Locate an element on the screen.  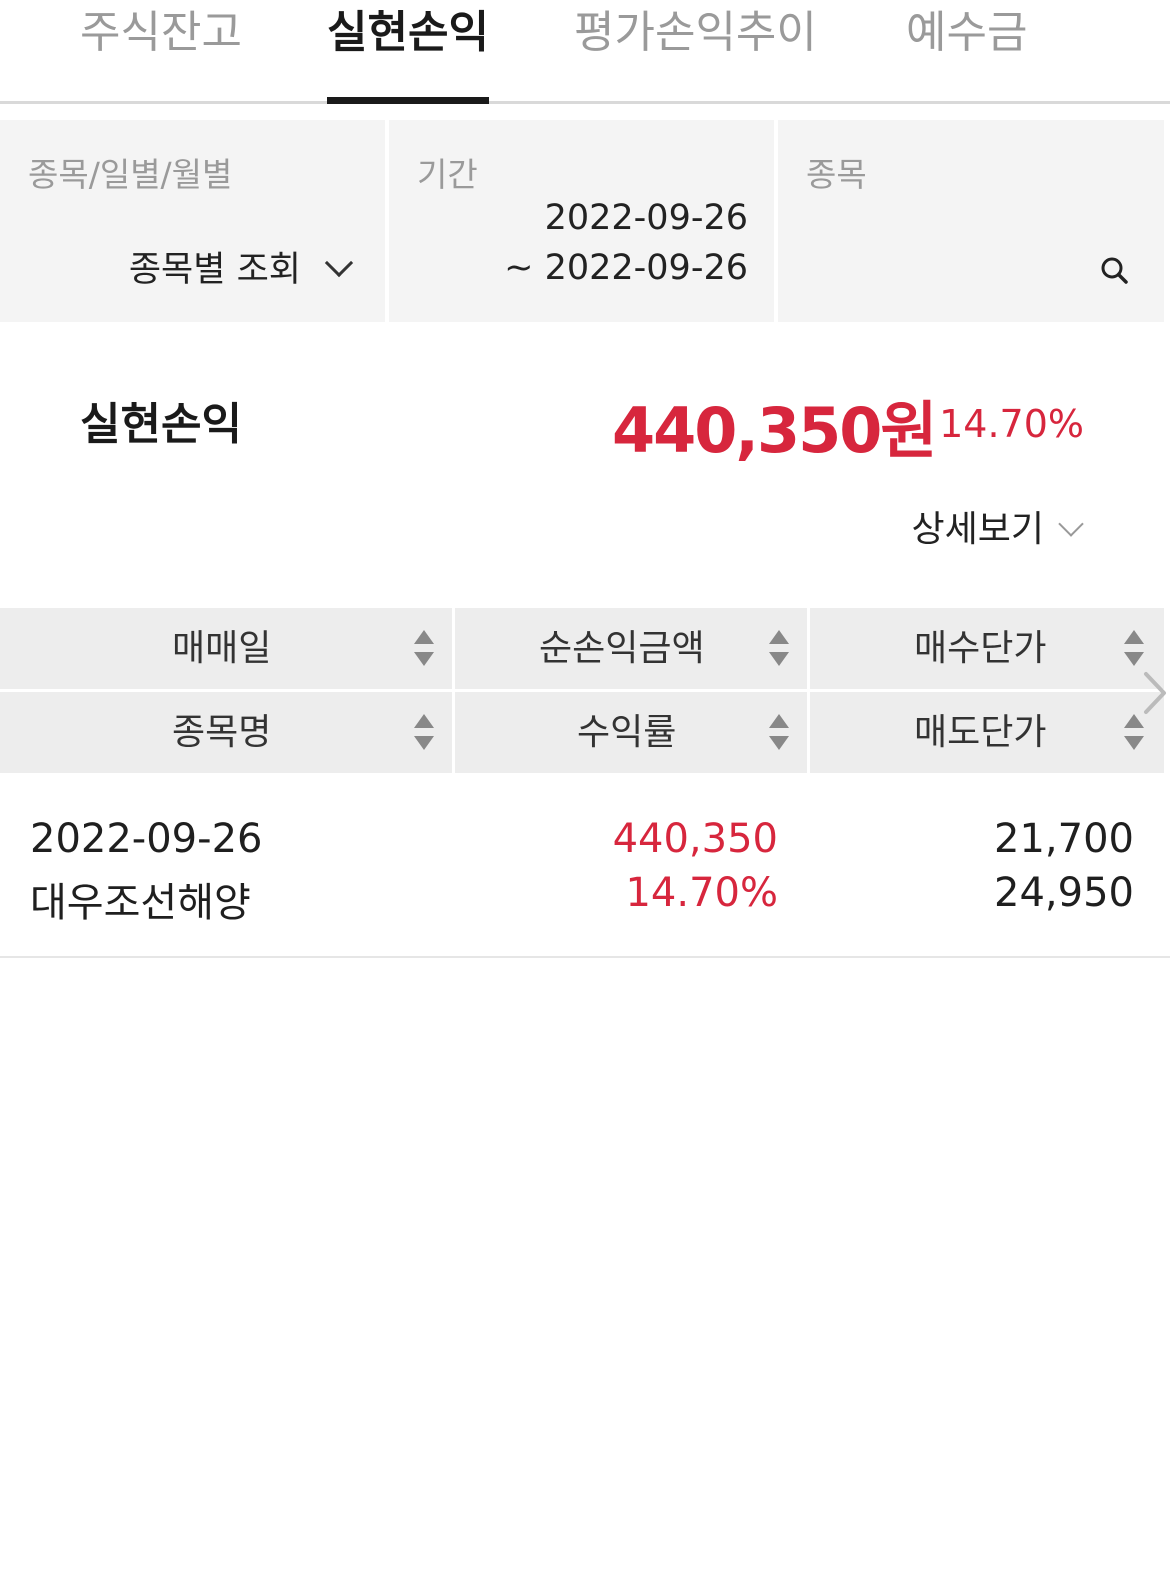
header-buy-price: 매수단가 is located at coordinates (987, 648).